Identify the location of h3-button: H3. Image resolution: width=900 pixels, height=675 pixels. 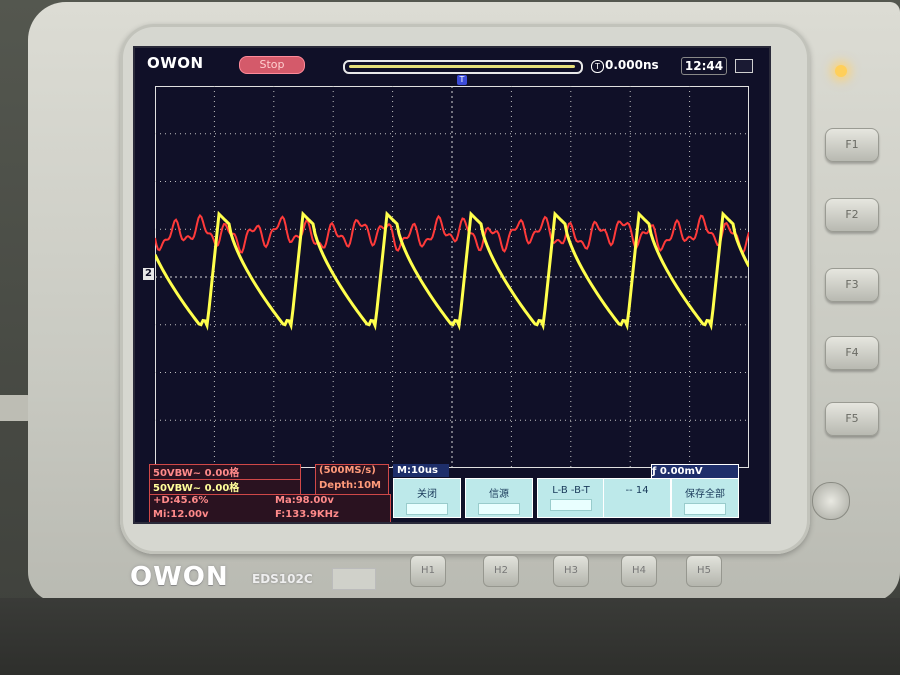
(571, 571).